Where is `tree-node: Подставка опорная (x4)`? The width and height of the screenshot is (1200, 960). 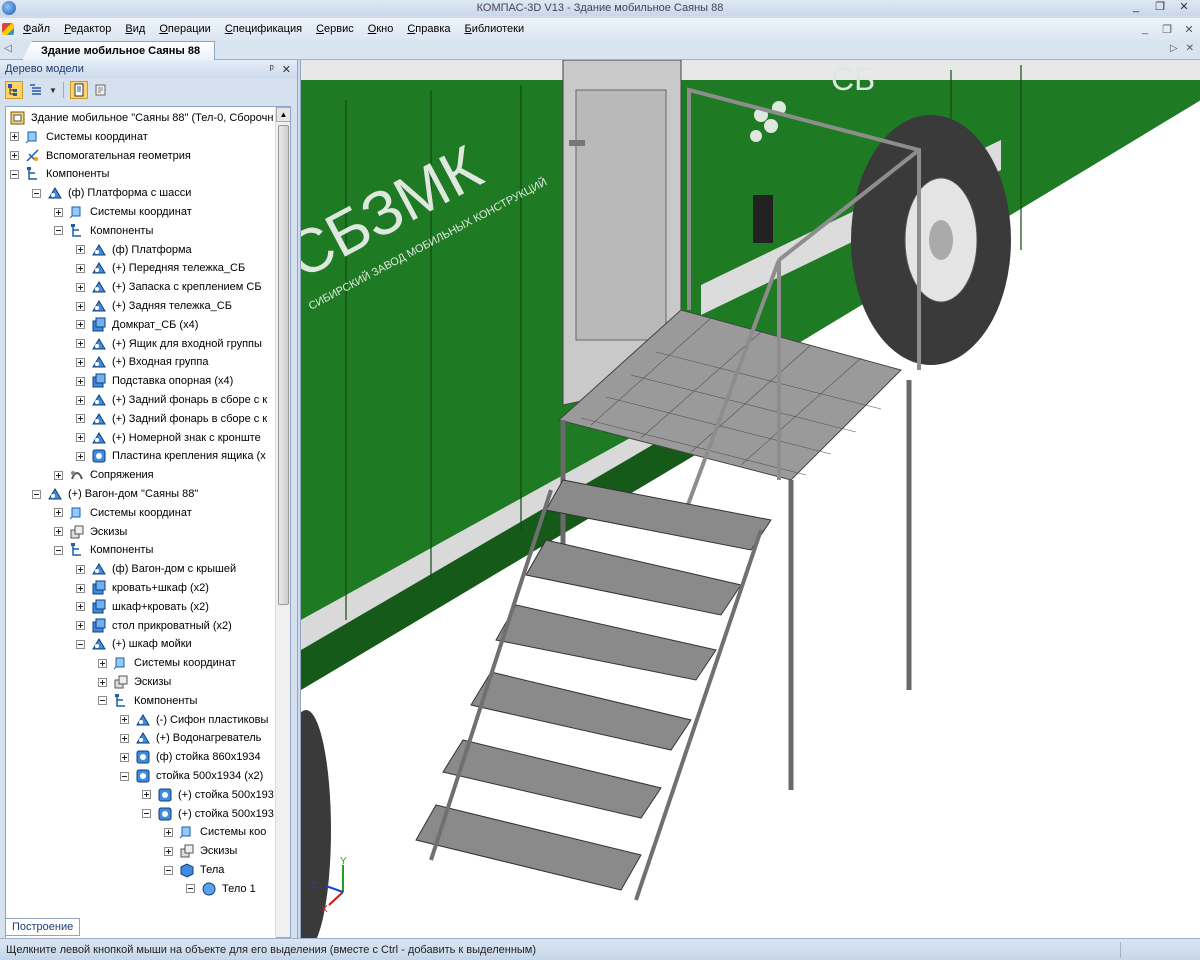
tree-node: Подставка опорная (x4) is located at coordinates (154, 381).